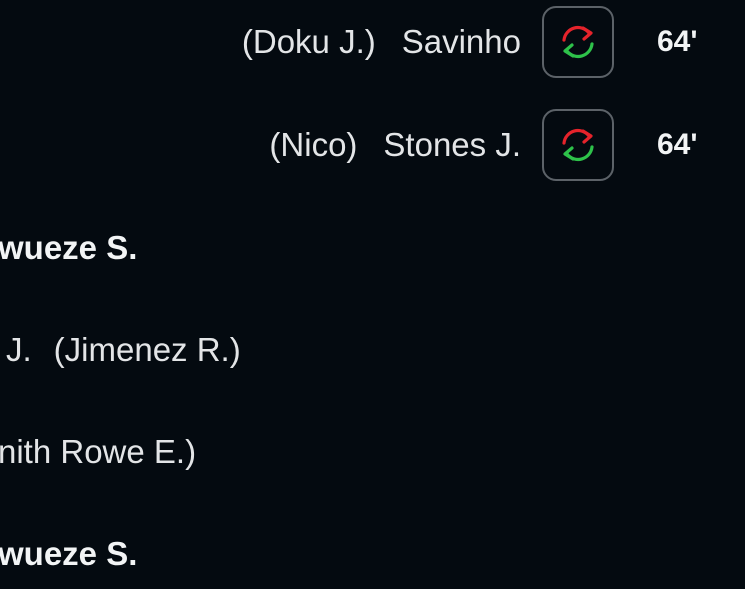  Describe the element at coordinates (308, 41) in the screenshot. I see `player-out-name: (Doku J.)` at that location.